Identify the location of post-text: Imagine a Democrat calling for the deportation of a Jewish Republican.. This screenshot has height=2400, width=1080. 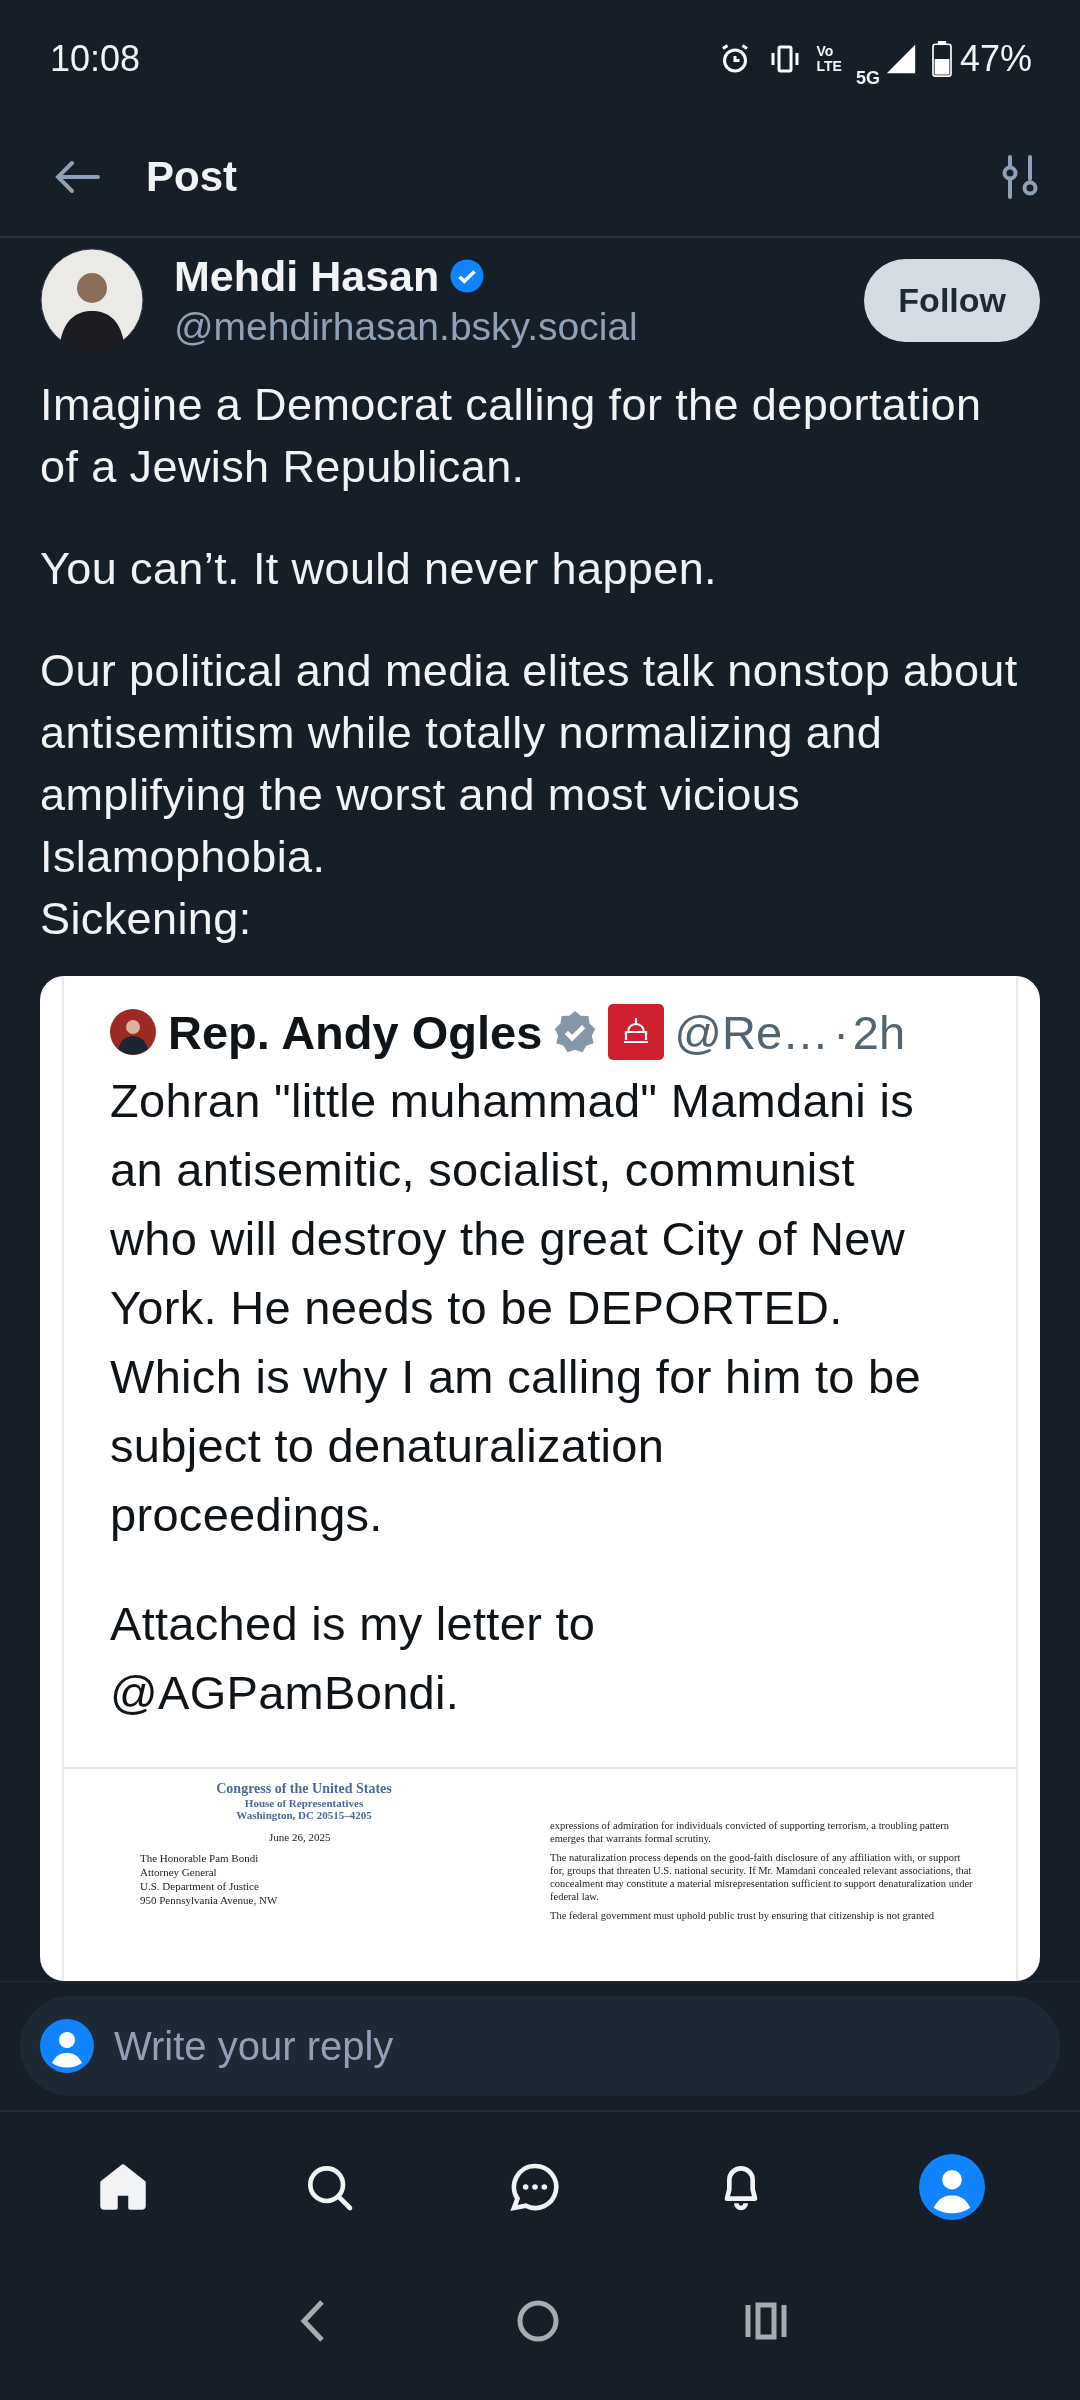
(511, 436).